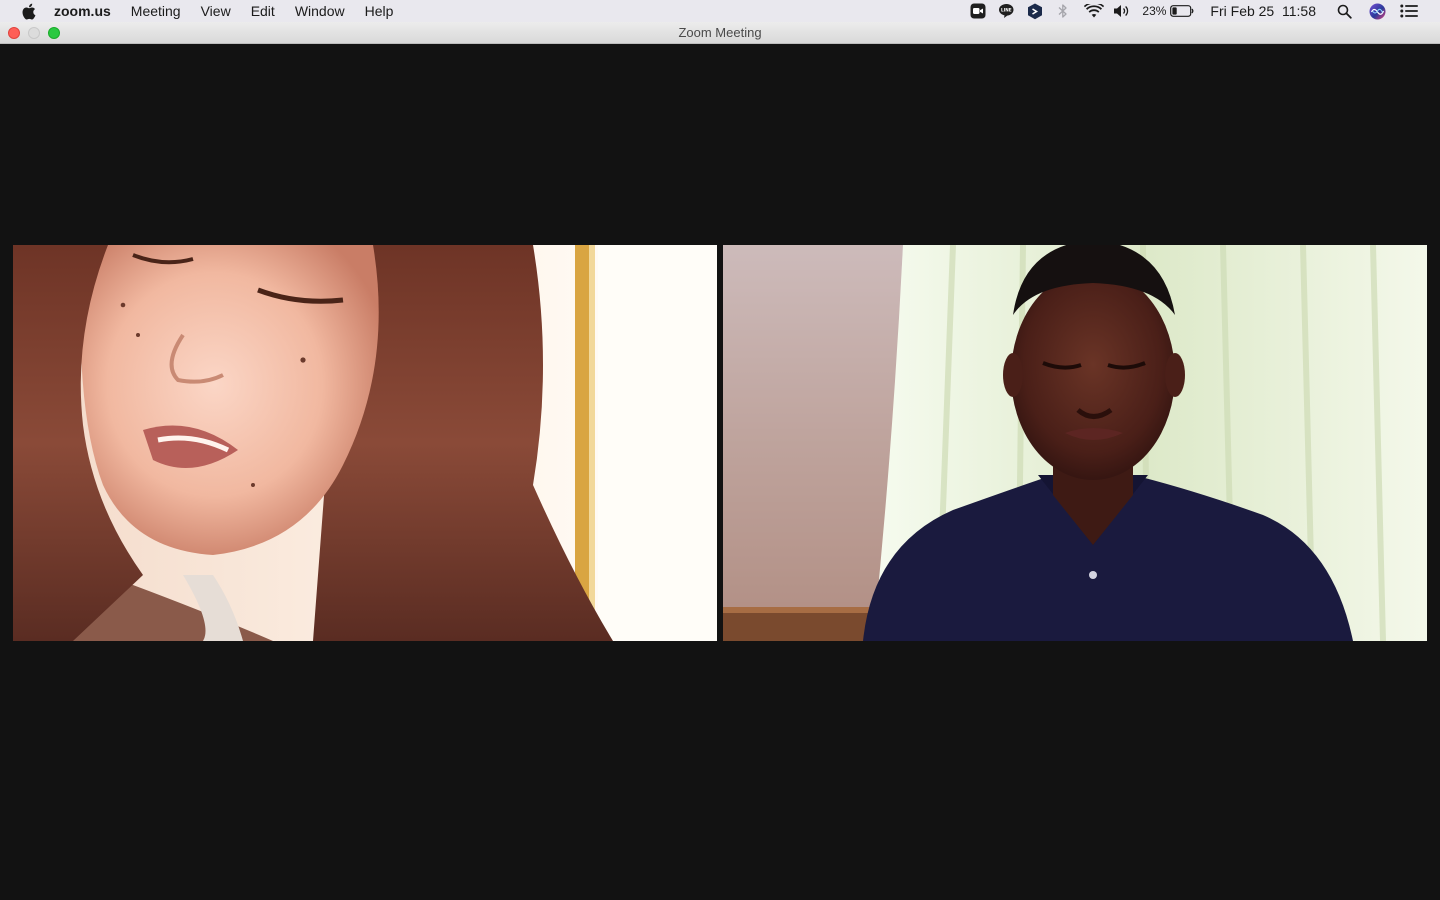 The height and width of the screenshot is (900, 1440). Describe the element at coordinates (156, 11) in the screenshot. I see `menu-meeting: Meeting` at that location.